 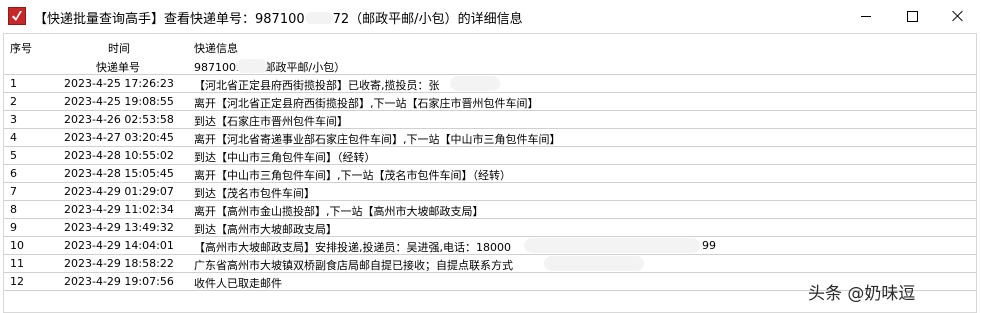 What do you see at coordinates (119, 245) in the screenshot?
I see `row-time: 2023-4-29 14:04:01` at bounding box center [119, 245].